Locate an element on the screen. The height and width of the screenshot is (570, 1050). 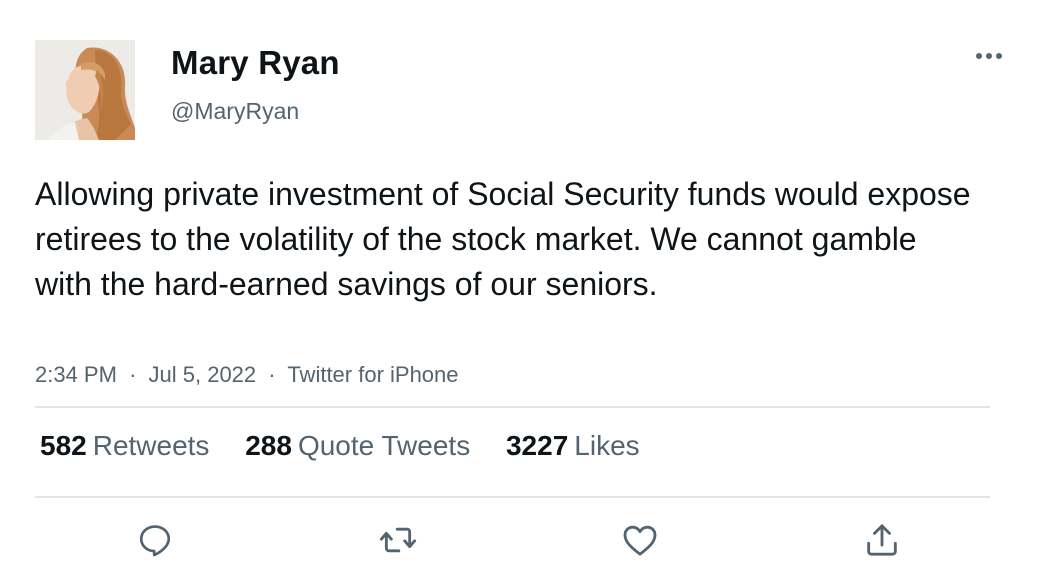
retweets-stat: 582 Retweets is located at coordinates (124, 446).